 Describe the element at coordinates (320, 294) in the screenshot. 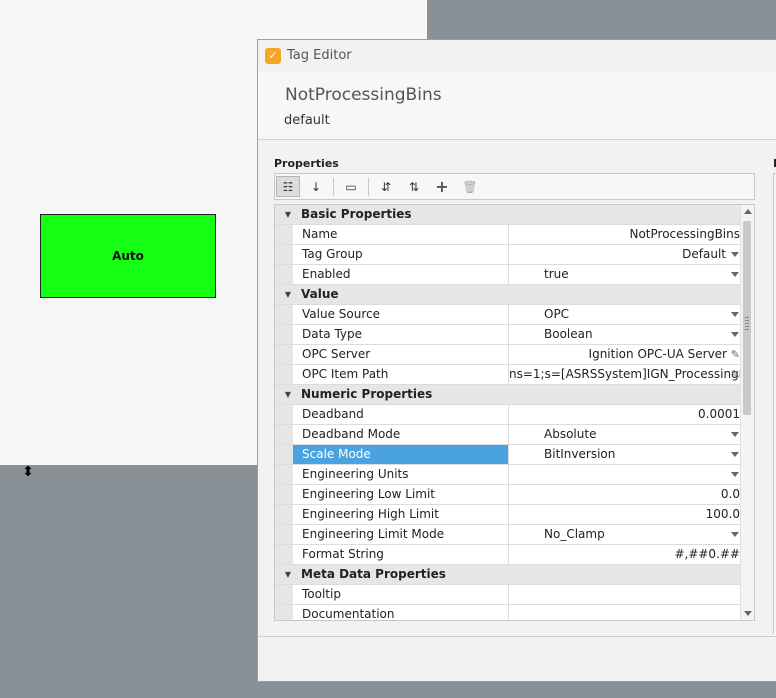

I see `section-title: Value` at that location.